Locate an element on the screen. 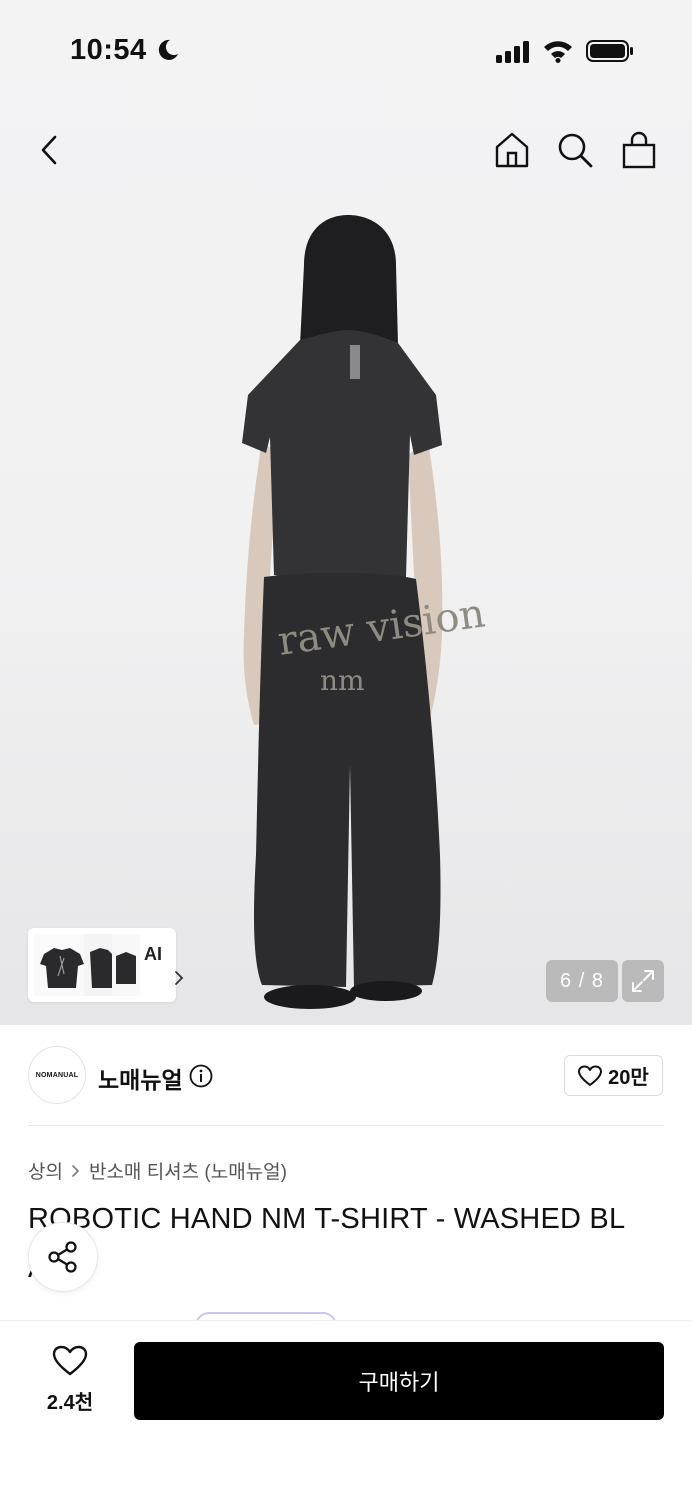 Image resolution: width=692 pixels, height=1500 pixels. expand-icon is located at coordinates (643, 981).